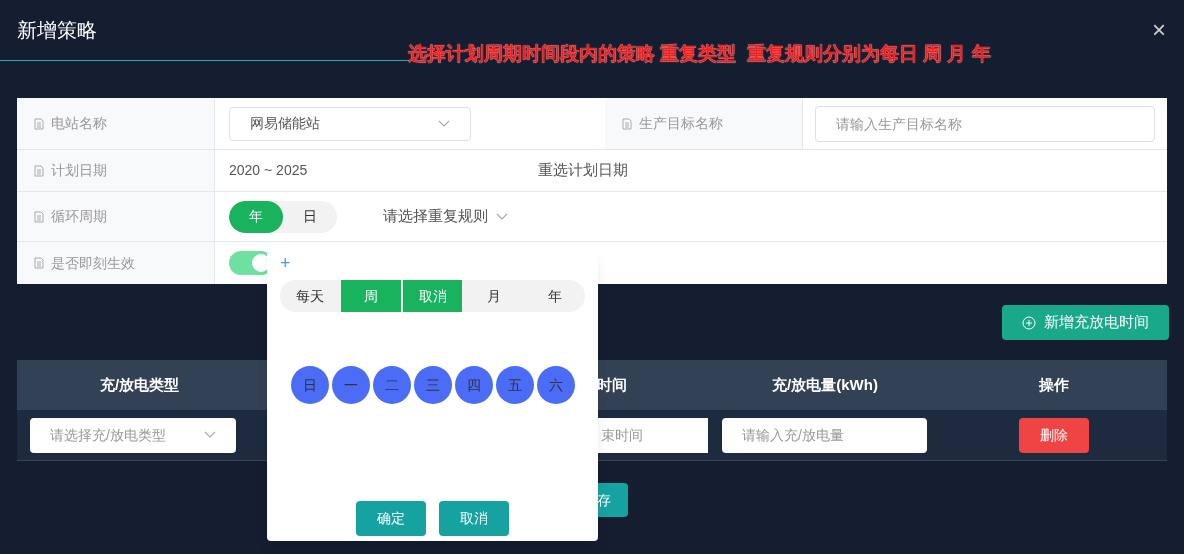 This screenshot has width=1184, height=554. I want to click on form-label: 是否即刻生效, so click(93, 263).